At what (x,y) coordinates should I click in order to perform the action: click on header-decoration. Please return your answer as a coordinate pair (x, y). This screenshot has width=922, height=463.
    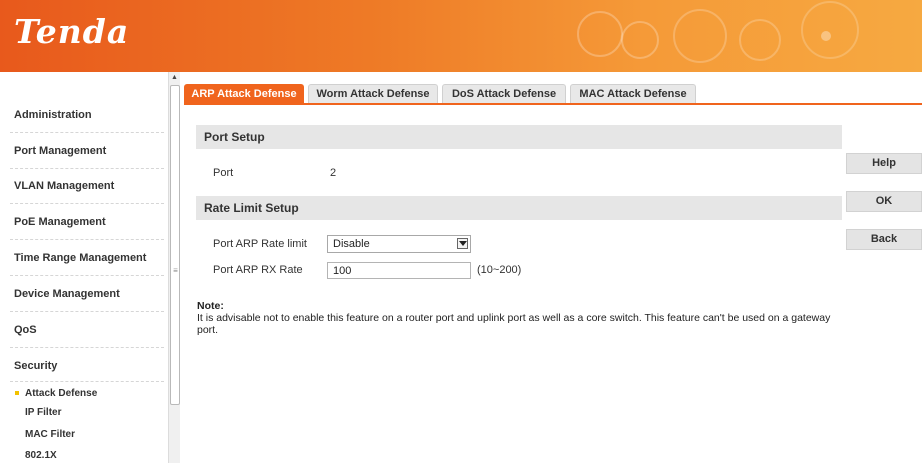
    Looking at the image, I should click on (718, 32).